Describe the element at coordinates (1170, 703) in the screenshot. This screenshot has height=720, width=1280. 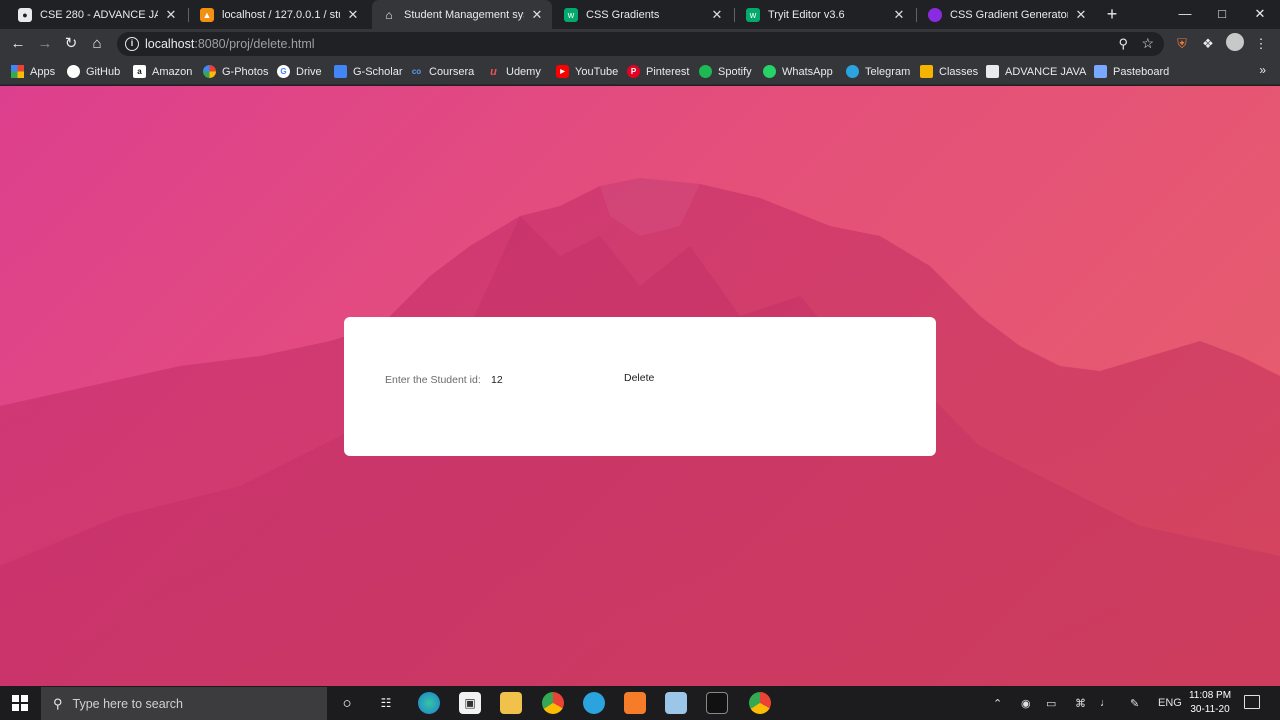
I see `language-indicator: ENG` at that location.